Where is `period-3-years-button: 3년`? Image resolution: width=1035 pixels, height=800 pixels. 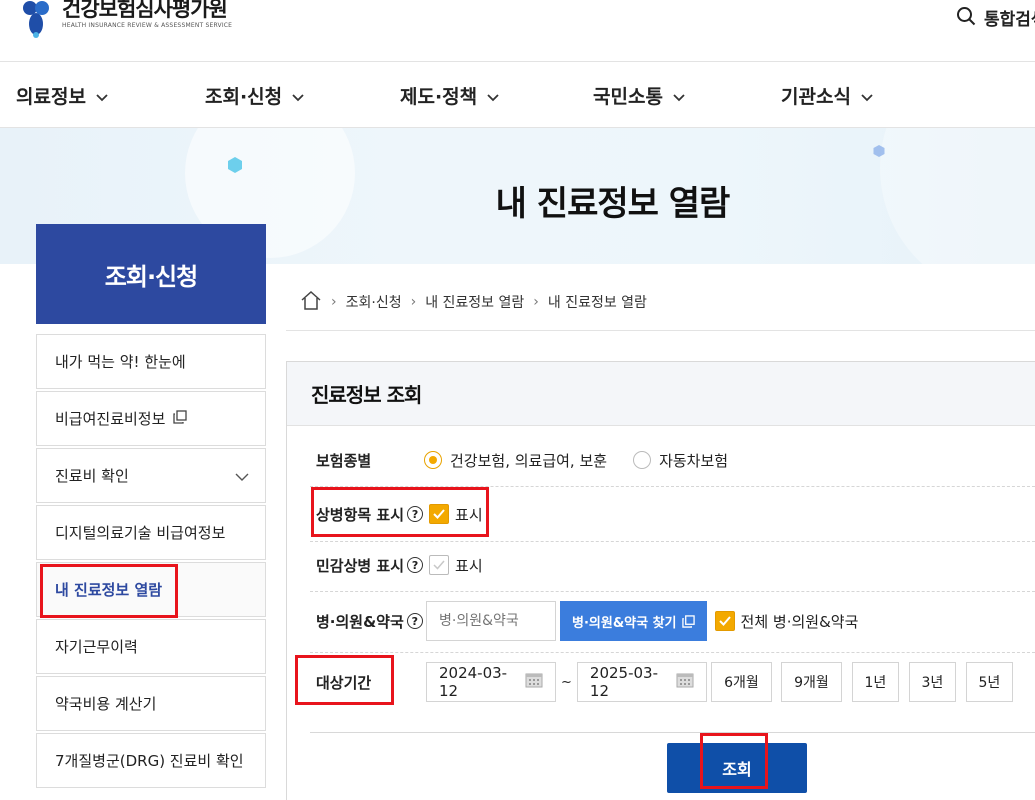 period-3-years-button: 3년 is located at coordinates (932, 682).